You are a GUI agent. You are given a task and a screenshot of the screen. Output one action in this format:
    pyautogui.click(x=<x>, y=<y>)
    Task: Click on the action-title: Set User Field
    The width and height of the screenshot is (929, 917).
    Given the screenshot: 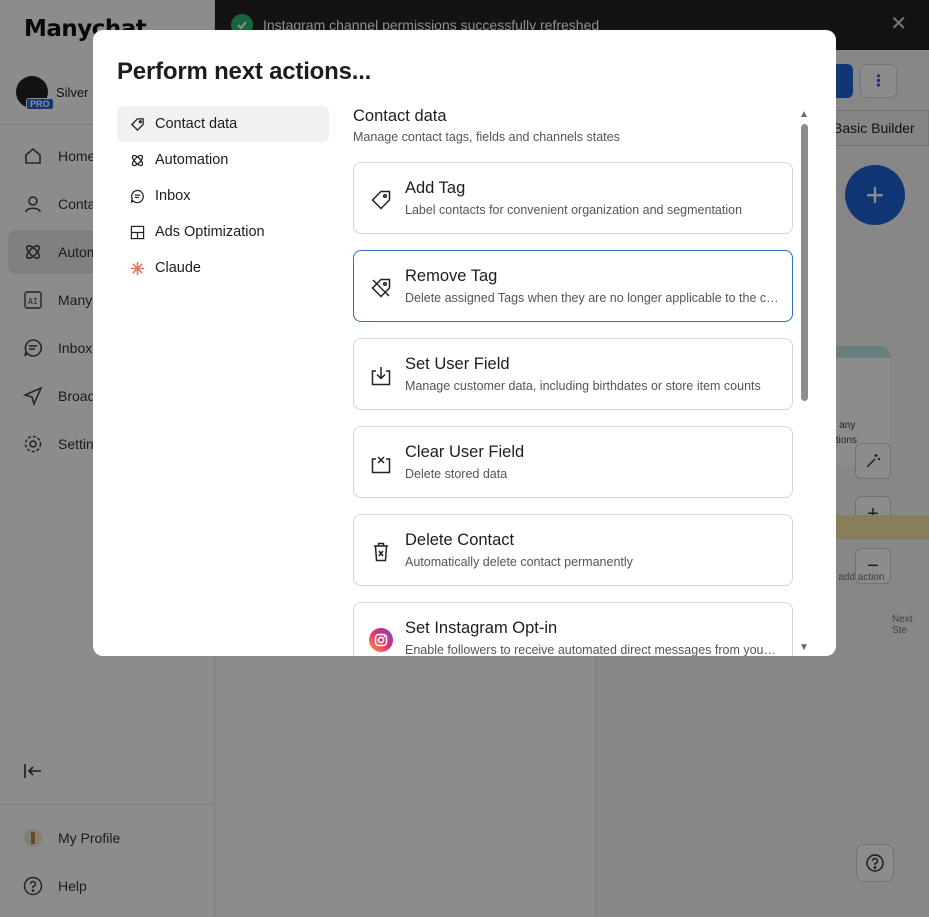 What is the action you would take?
    pyautogui.click(x=457, y=364)
    